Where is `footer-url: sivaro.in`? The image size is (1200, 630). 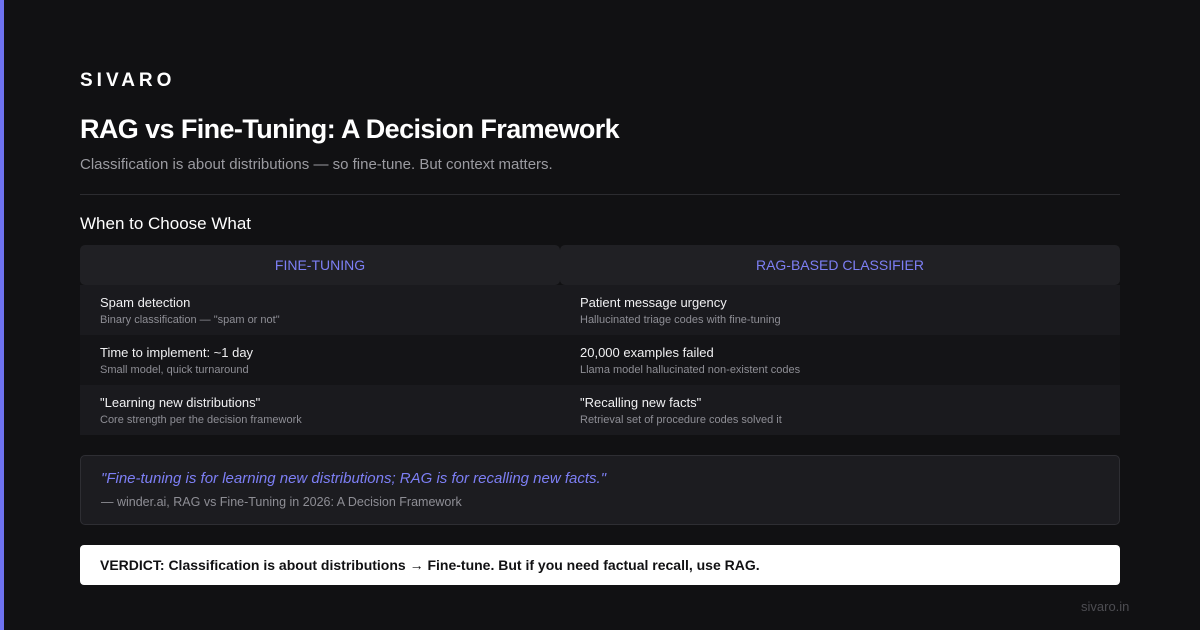 footer-url: sivaro.in is located at coordinates (1105, 606).